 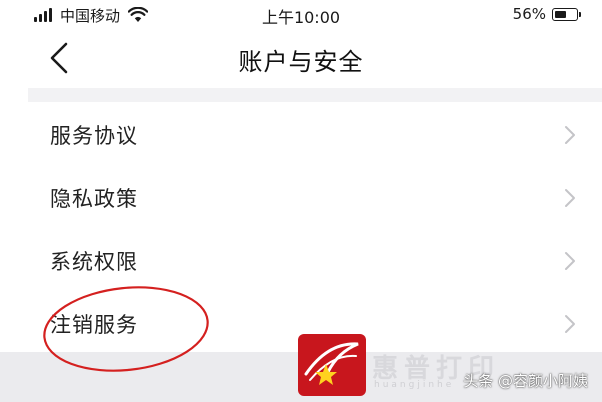 I want to click on battery-icon, so click(x=566, y=14).